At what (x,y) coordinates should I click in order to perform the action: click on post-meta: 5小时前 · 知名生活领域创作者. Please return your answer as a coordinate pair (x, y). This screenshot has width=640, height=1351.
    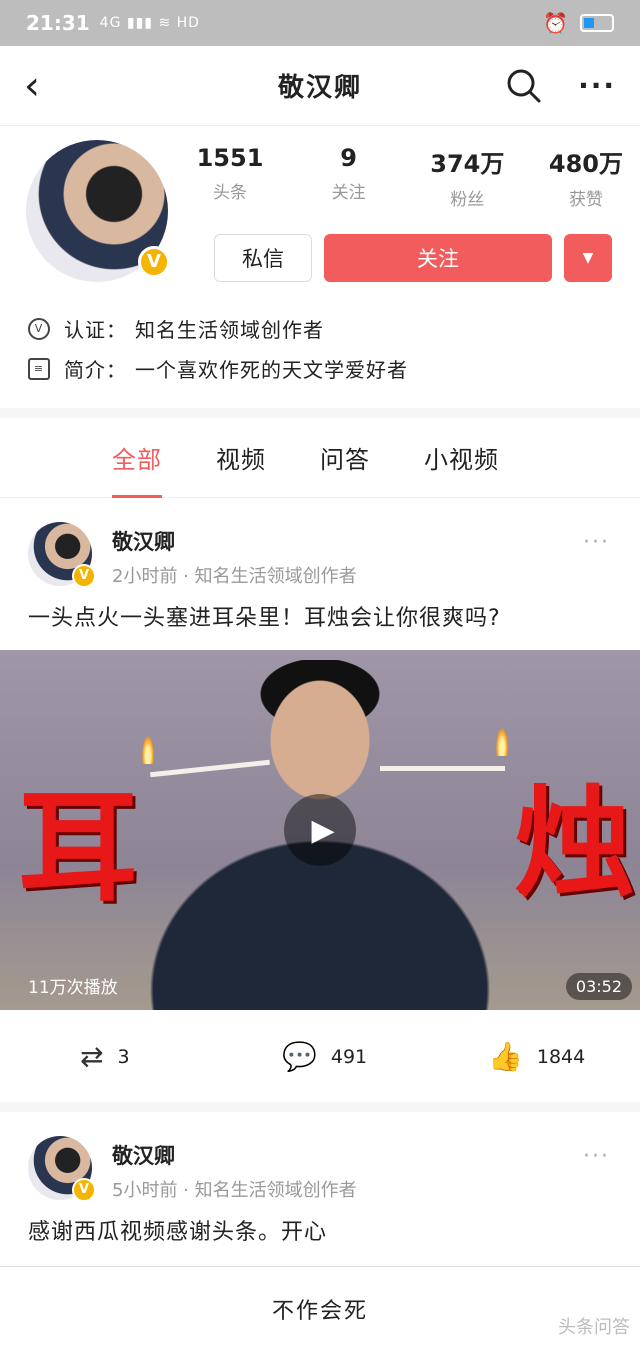
    Looking at the image, I should click on (234, 1190).